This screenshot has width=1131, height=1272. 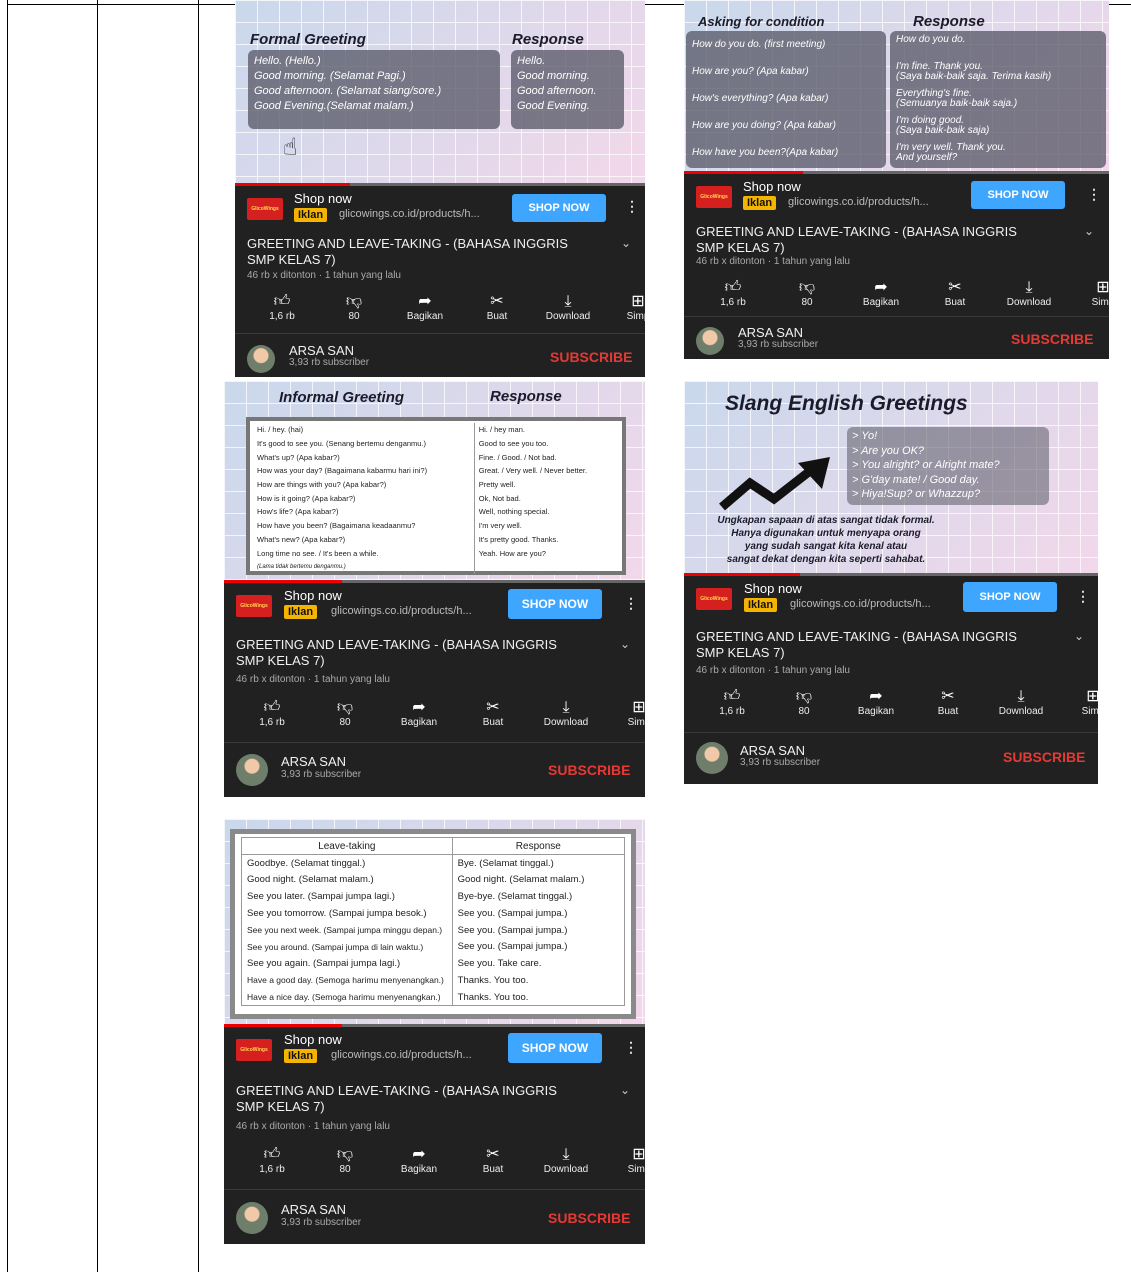 What do you see at coordinates (515, 896) in the screenshot?
I see `cell: Bye-bye. (Selamat tinggal.)` at bounding box center [515, 896].